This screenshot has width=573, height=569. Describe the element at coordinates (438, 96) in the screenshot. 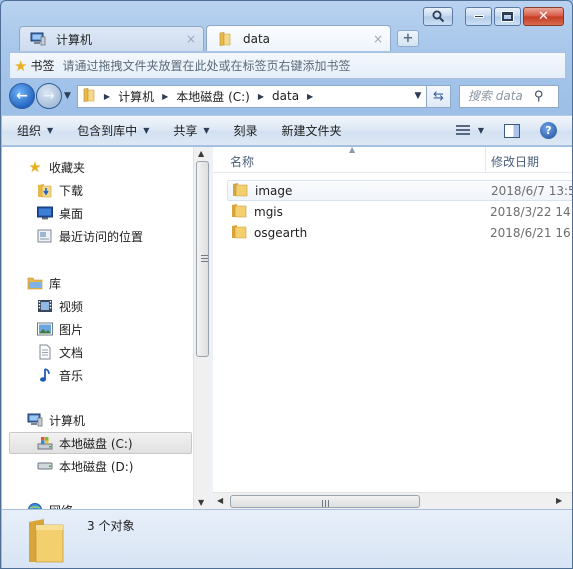

I see `refresh-button: ⇆` at that location.